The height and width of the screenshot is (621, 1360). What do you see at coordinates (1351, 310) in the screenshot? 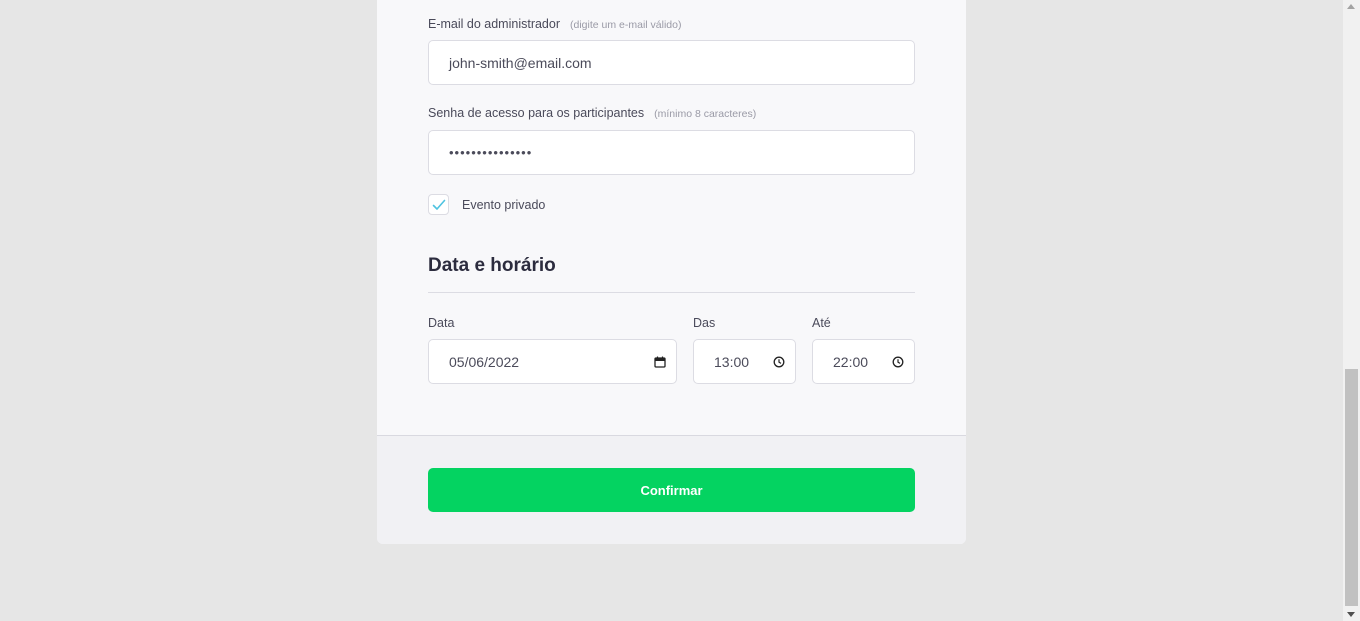
I see `vertical-scrollbar` at bounding box center [1351, 310].